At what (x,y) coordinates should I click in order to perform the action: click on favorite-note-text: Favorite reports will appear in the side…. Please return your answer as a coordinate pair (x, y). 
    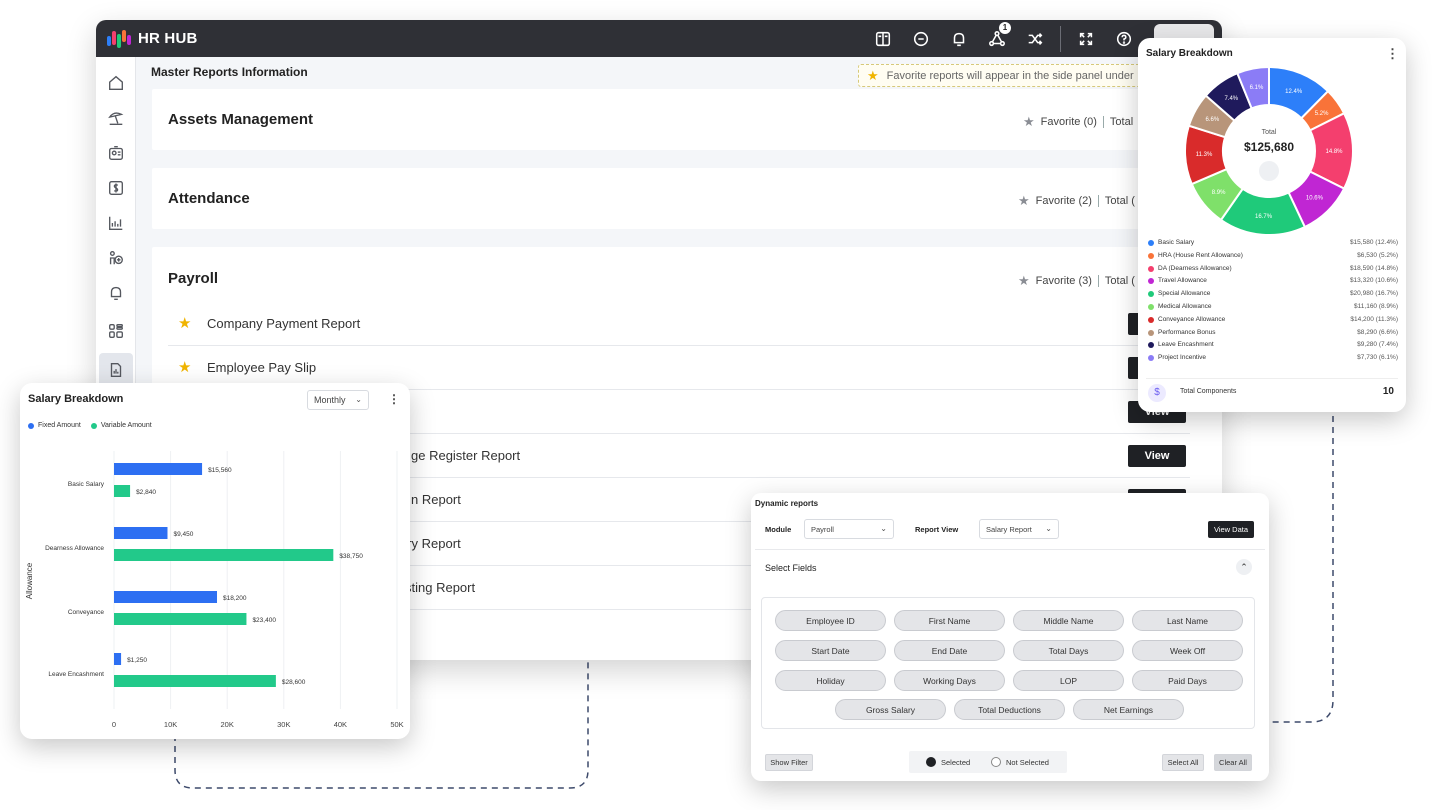
    Looking at the image, I should click on (1010, 75).